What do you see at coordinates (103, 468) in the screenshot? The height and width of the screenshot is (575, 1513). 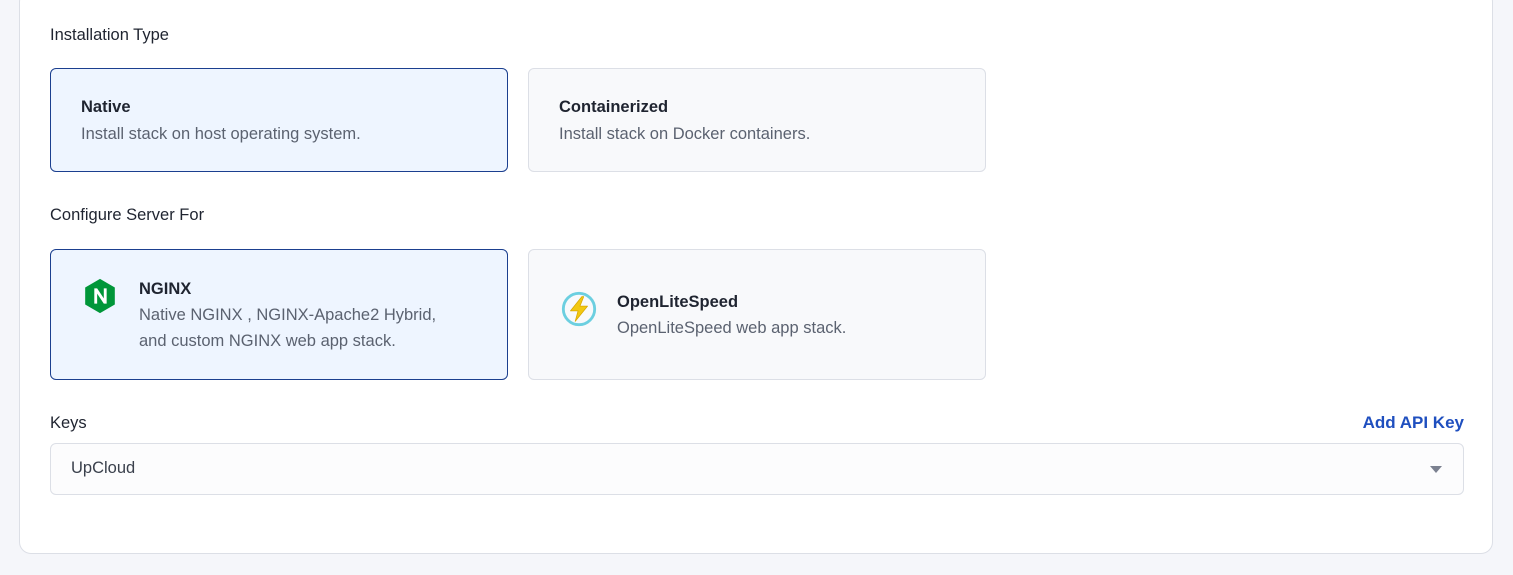 I see `keys-select-value: UpCloud` at bounding box center [103, 468].